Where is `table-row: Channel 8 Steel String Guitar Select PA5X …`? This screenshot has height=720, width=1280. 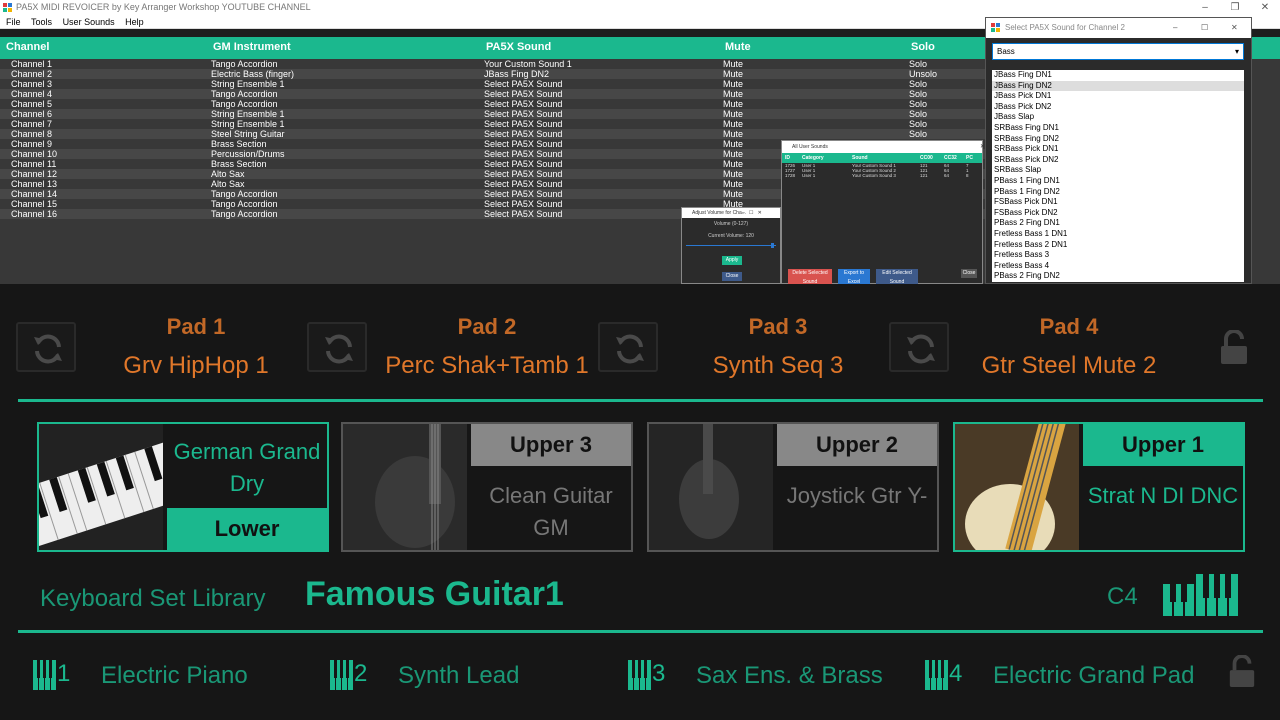
table-row: Channel 8 Steel String Guitar Select PA5X … is located at coordinates (492, 134).